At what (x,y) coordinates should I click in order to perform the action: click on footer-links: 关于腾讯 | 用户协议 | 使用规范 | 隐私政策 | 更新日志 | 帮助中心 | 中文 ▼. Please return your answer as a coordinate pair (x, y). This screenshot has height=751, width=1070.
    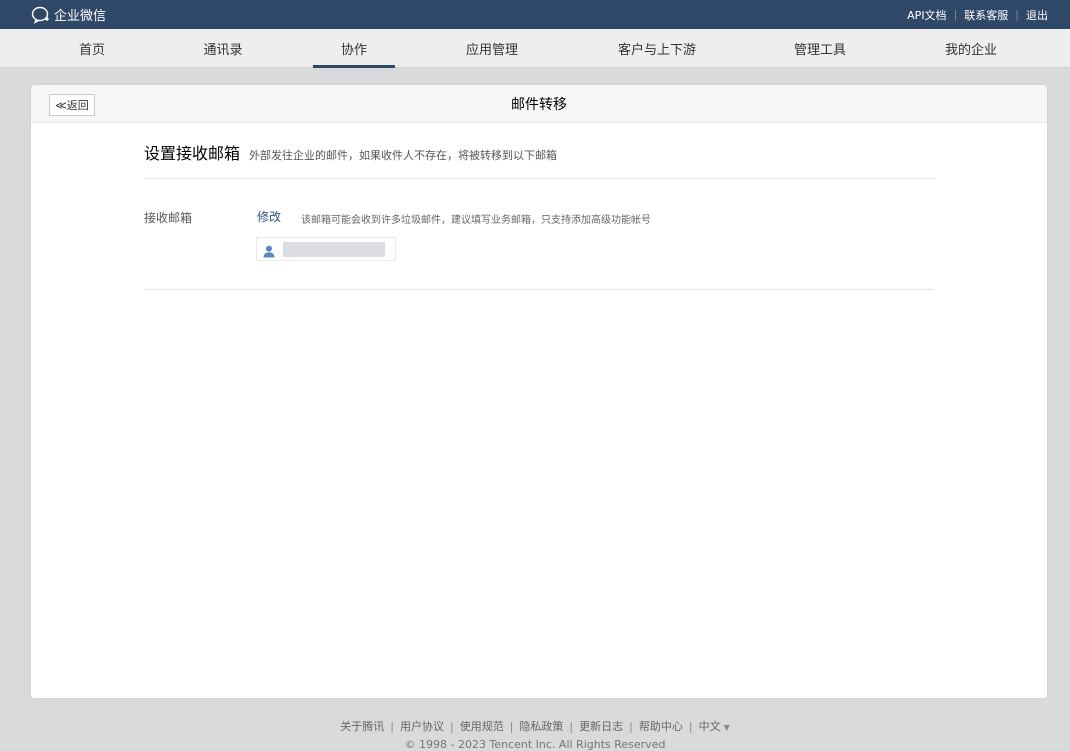
    Looking at the image, I should click on (535, 726).